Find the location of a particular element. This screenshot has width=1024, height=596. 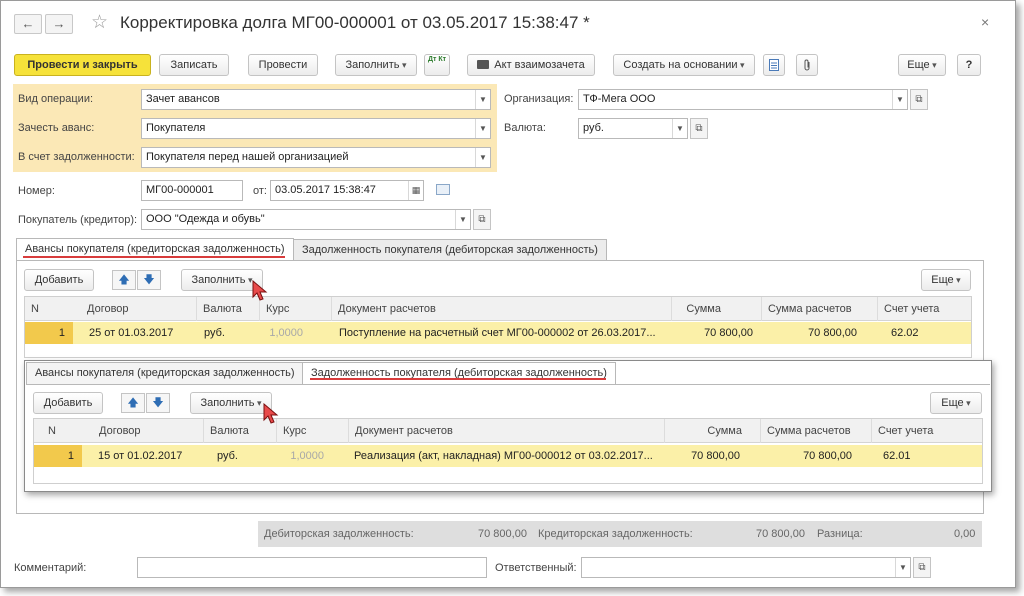

difference-label: Разница: is located at coordinates (840, 534).